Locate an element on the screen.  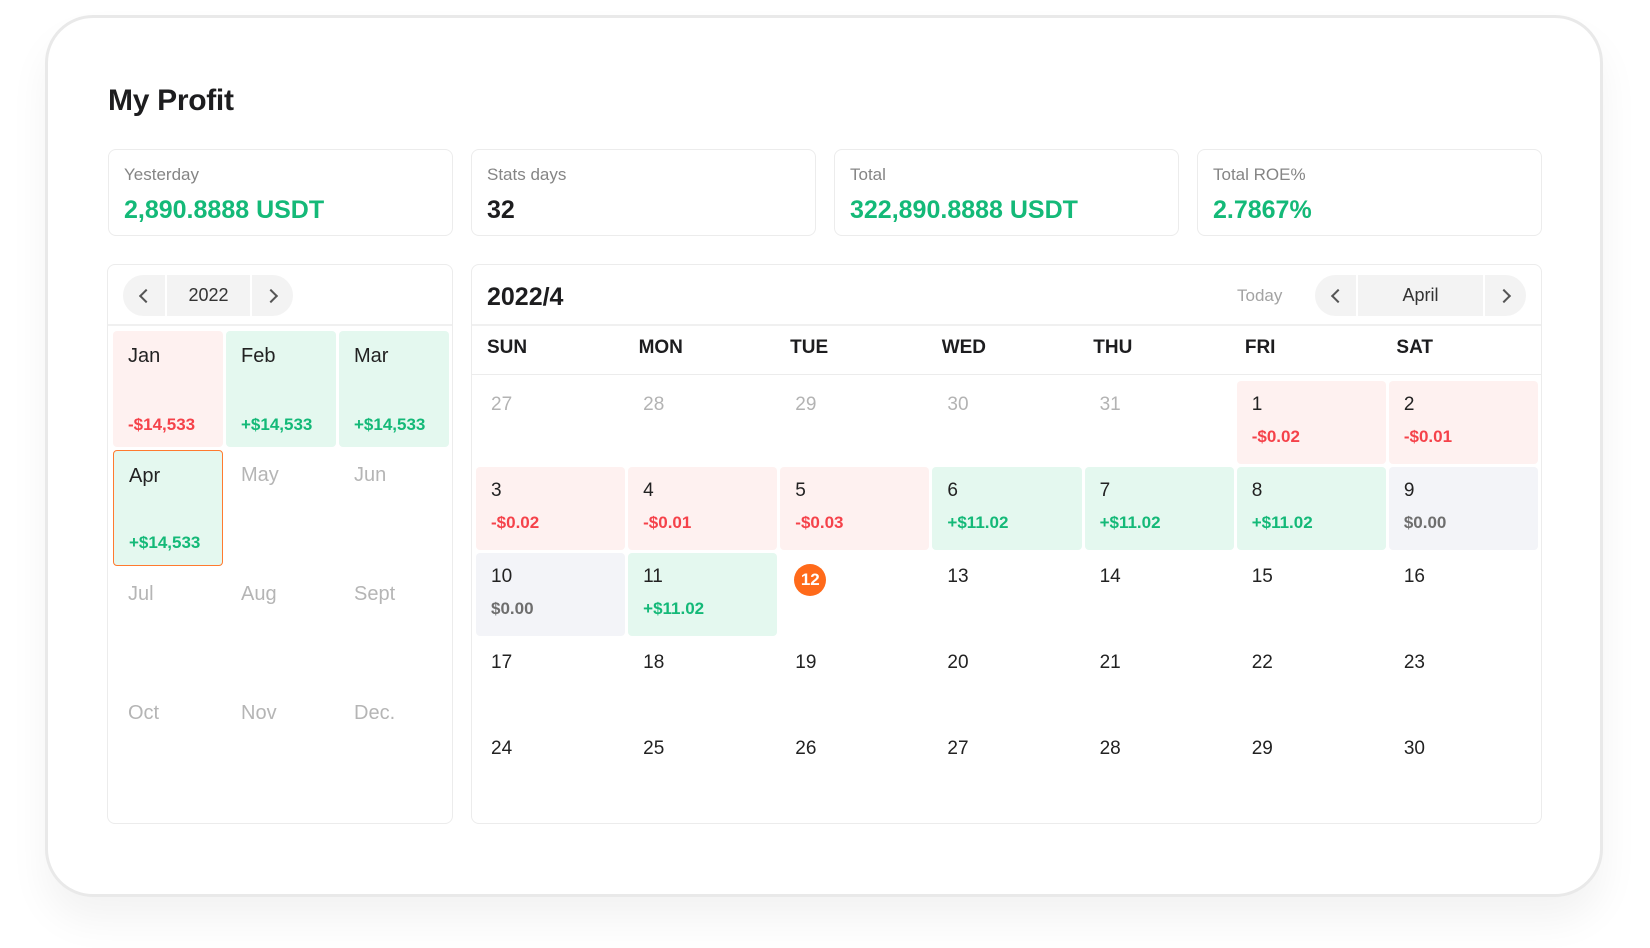
day-number: 16 is located at coordinates (1414, 576).